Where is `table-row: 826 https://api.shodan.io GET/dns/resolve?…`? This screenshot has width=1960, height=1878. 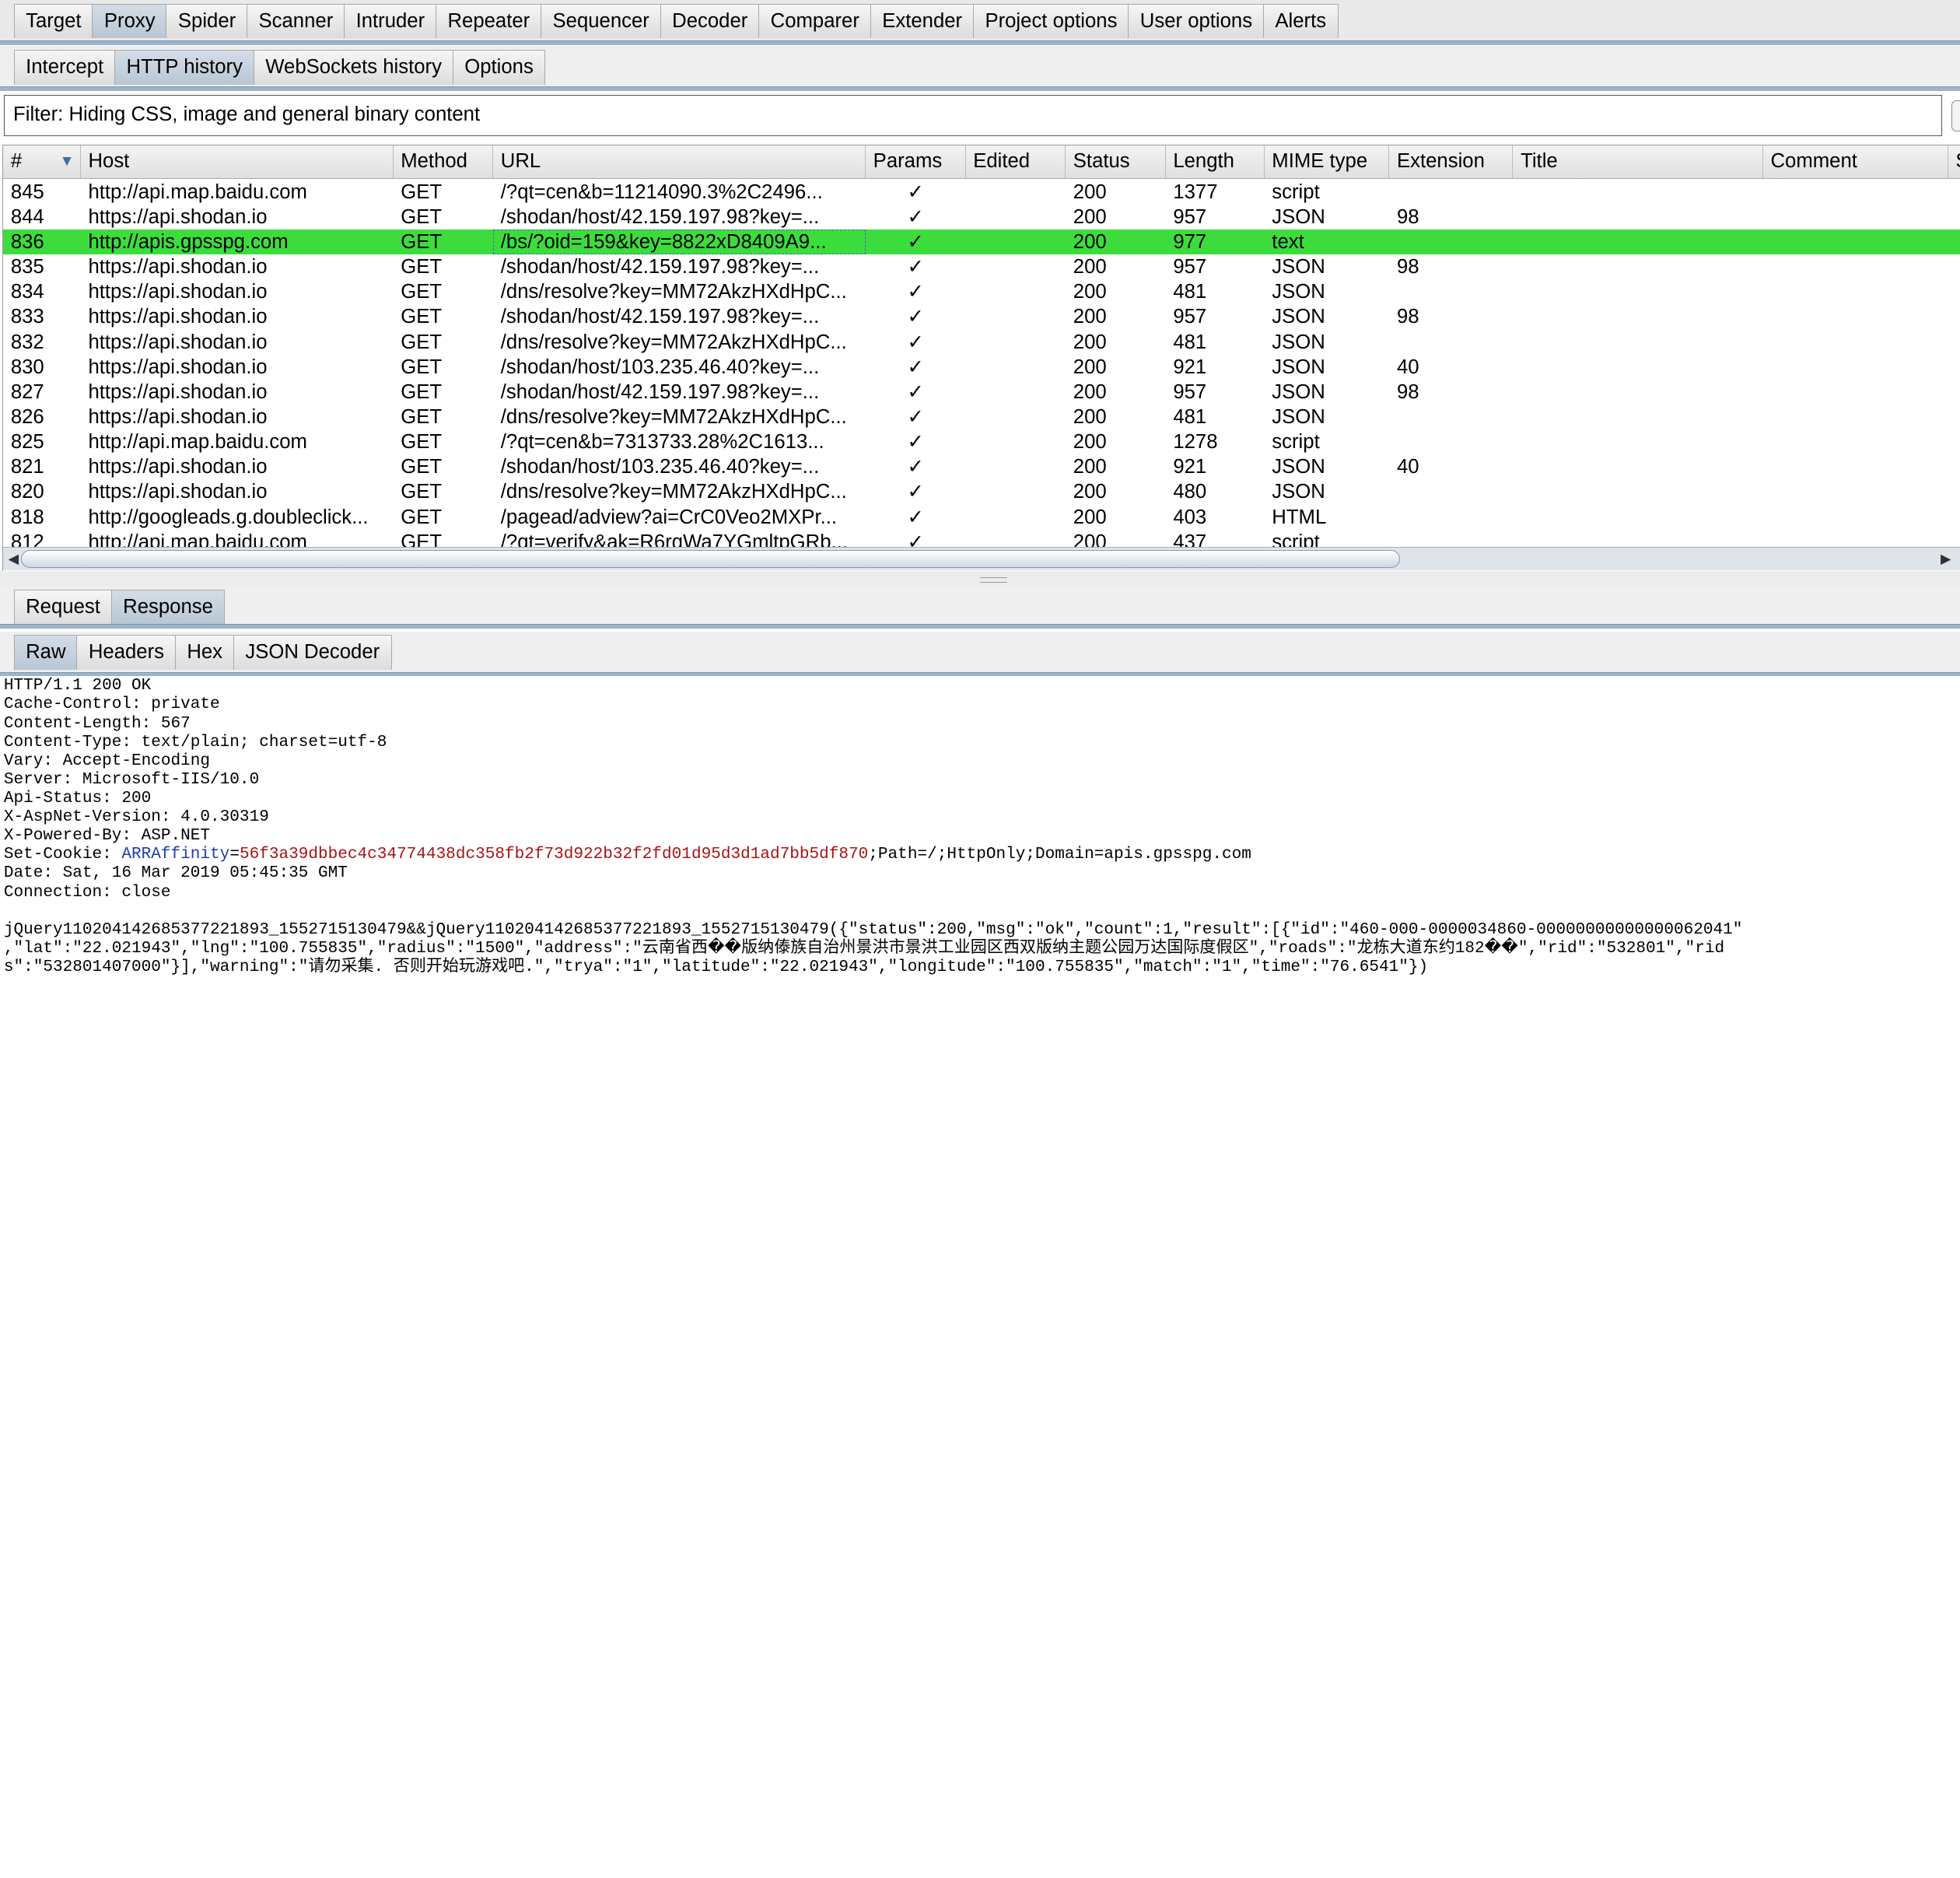
table-row: 826 https://api.shodan.io GET/dns/resolve?… is located at coordinates (982, 417).